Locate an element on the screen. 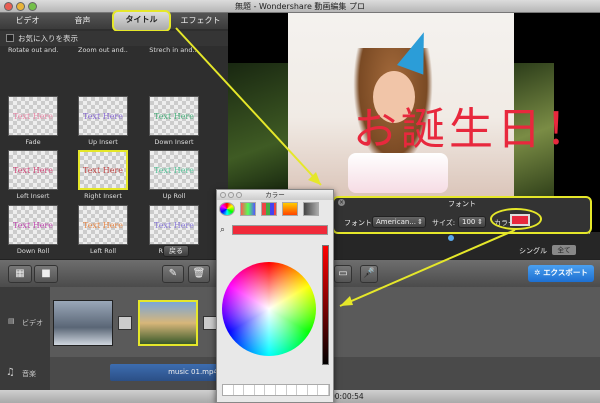  color-picker-panel: カラー ⌕ is located at coordinates (275, 296).